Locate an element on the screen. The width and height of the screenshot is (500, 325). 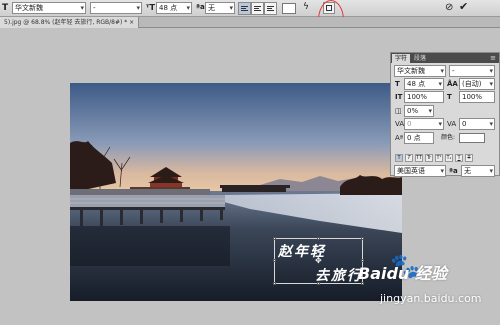
close-tab-icon: × is located at coordinates (131, 22).